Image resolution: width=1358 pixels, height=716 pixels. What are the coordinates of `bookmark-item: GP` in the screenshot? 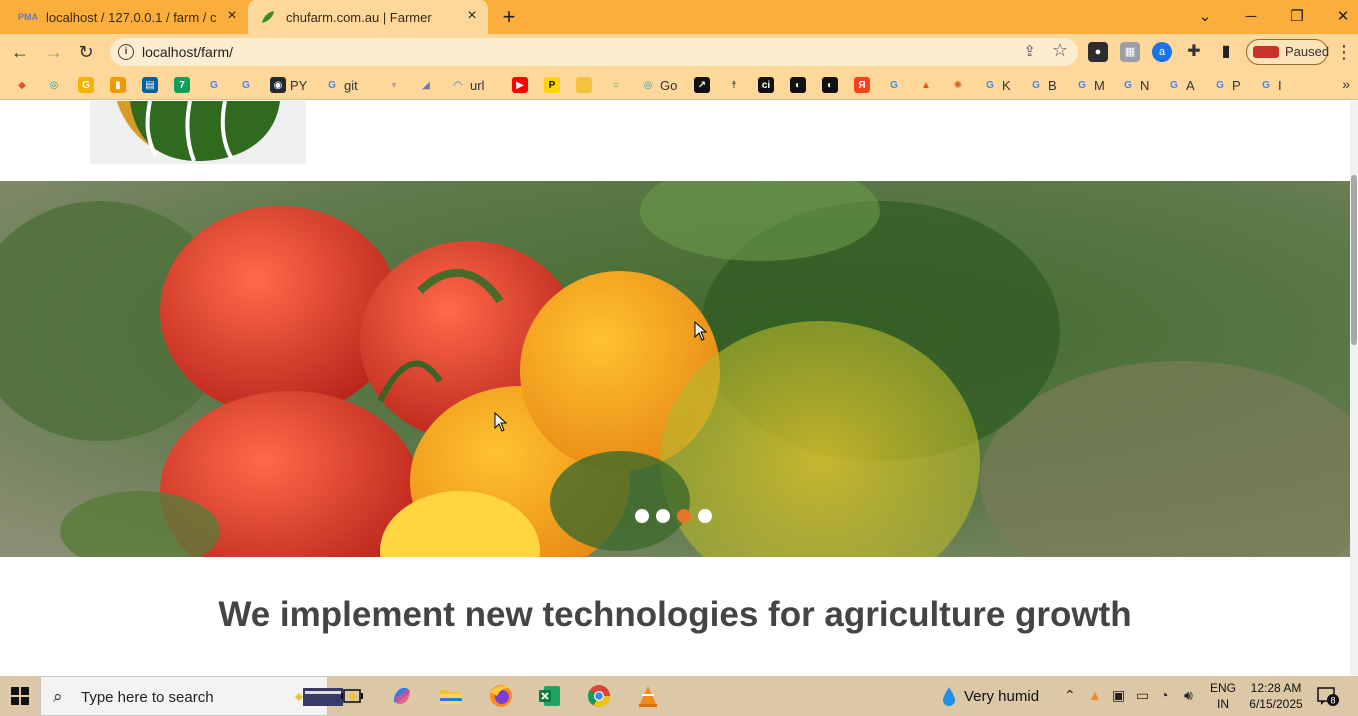 It's located at (1226, 85).